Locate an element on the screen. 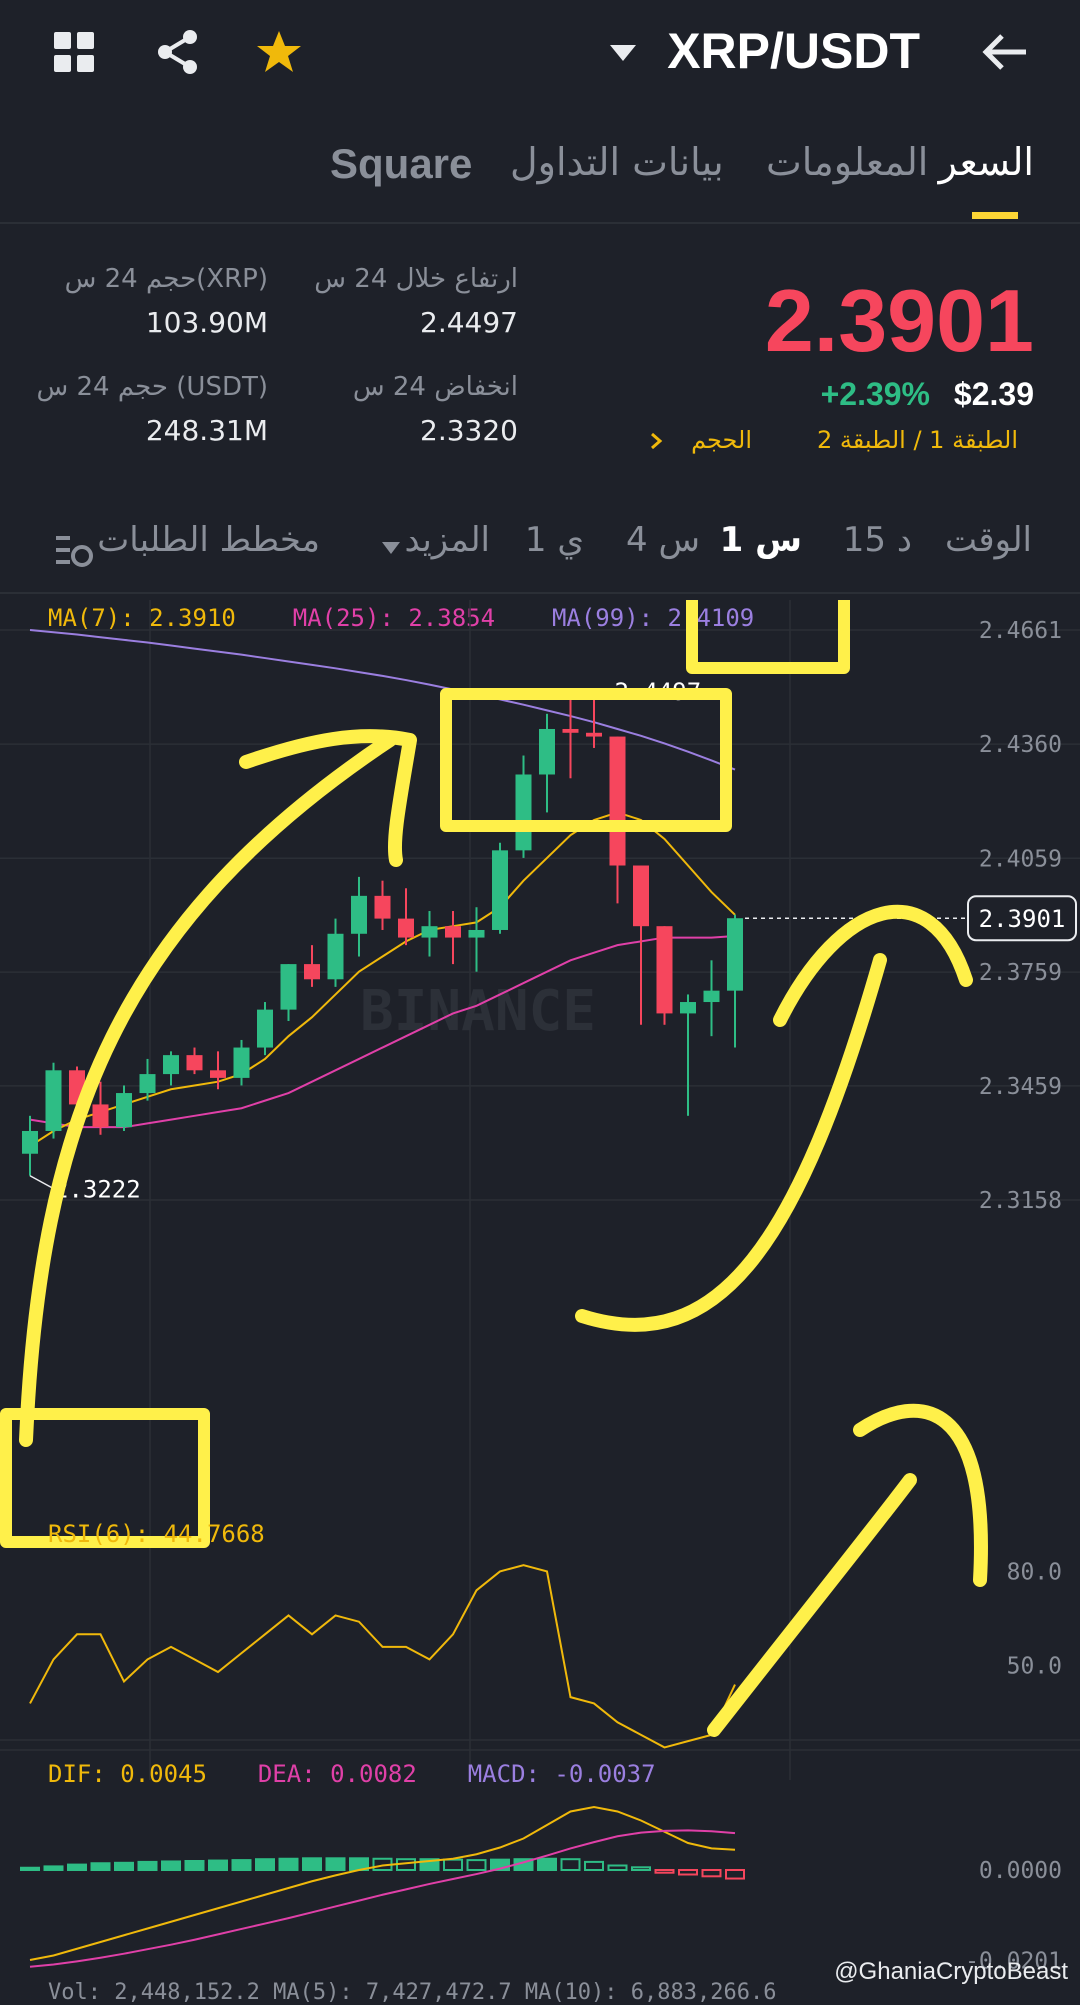  y-tick-label: 2.3759 is located at coordinates (1020, 973).